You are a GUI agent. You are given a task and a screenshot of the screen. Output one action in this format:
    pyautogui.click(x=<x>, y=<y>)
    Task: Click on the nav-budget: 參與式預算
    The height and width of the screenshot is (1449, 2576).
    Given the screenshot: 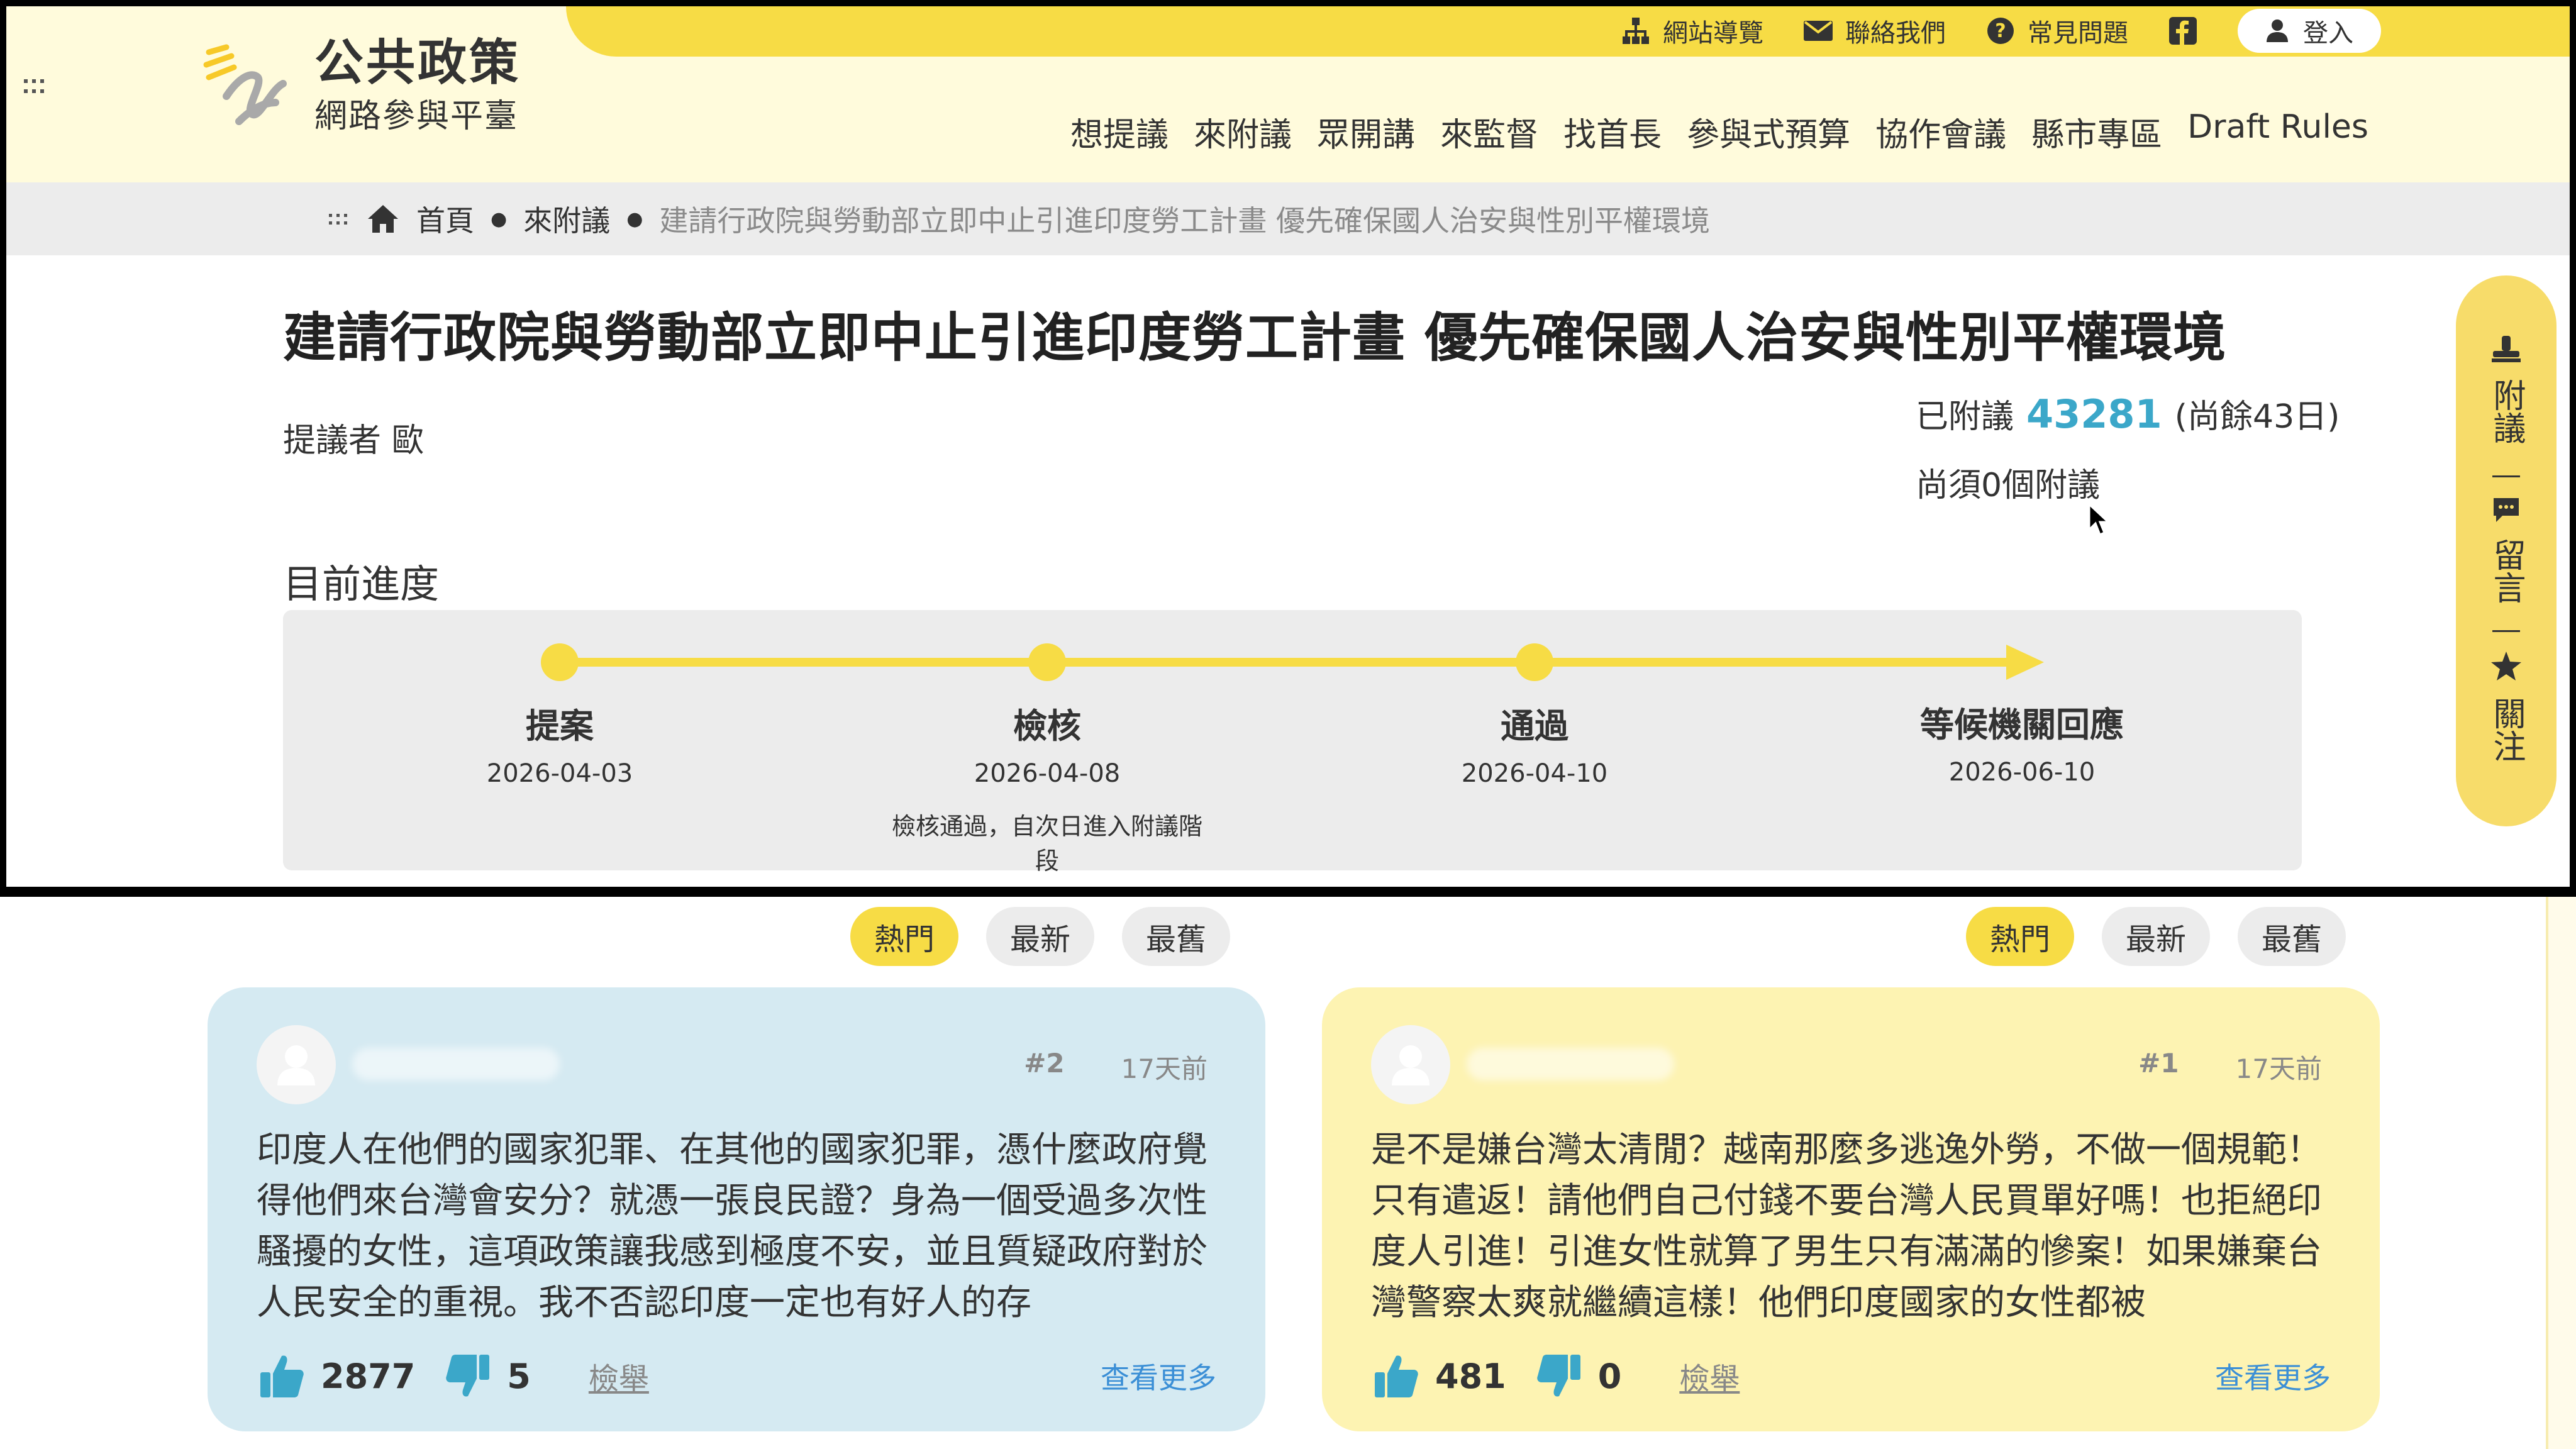 What is the action you would take?
    pyautogui.click(x=1768, y=131)
    